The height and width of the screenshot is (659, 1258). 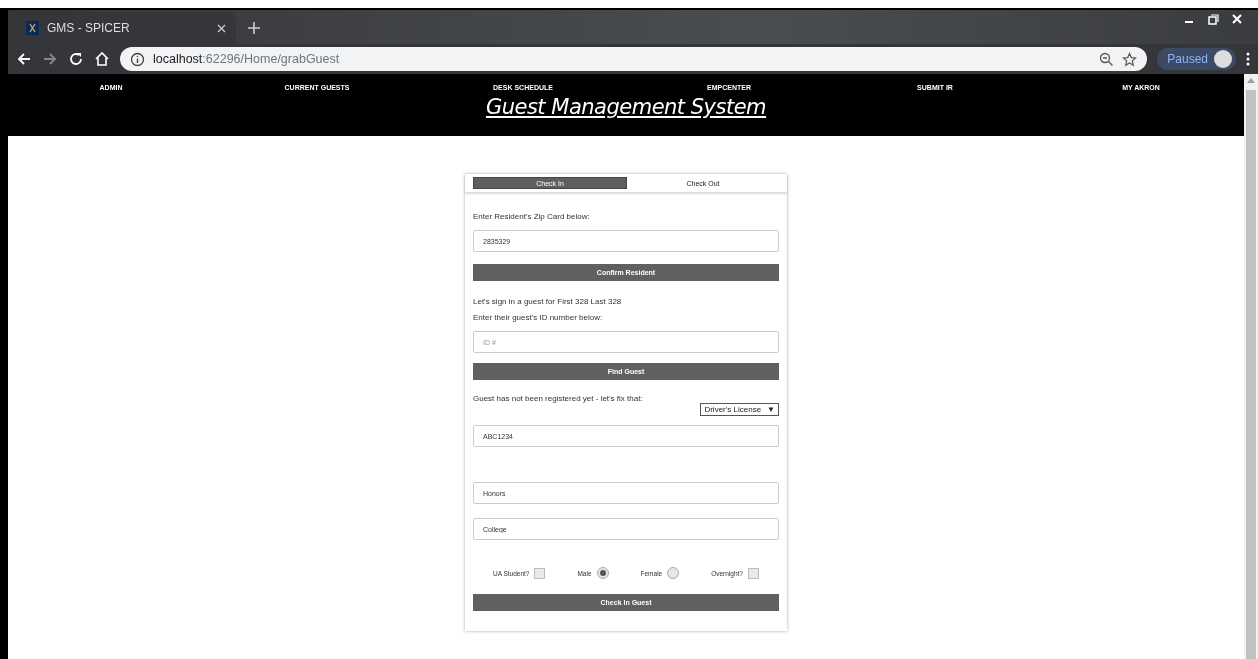 I want to click on profile-button: Paused, so click(x=1196, y=59).